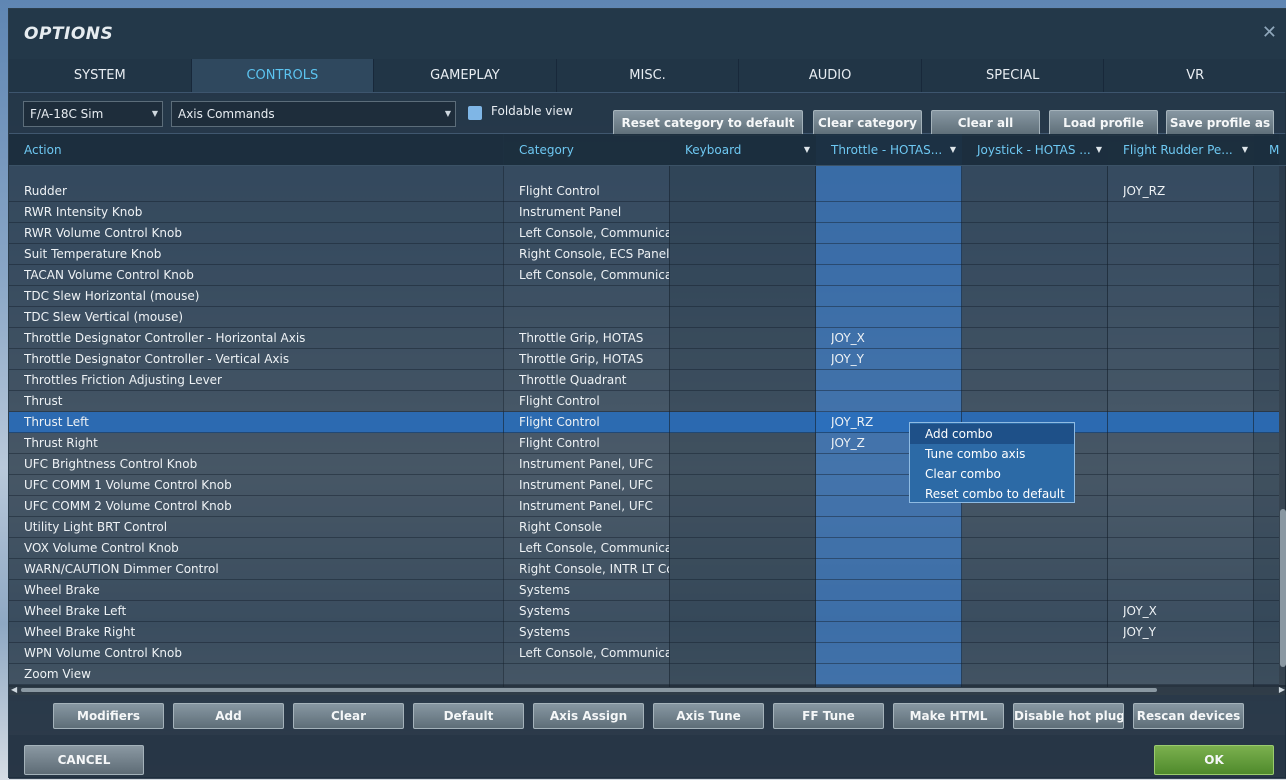  Describe the element at coordinates (313, 114) in the screenshot. I see `category-select: Axis Commands ▼` at that location.